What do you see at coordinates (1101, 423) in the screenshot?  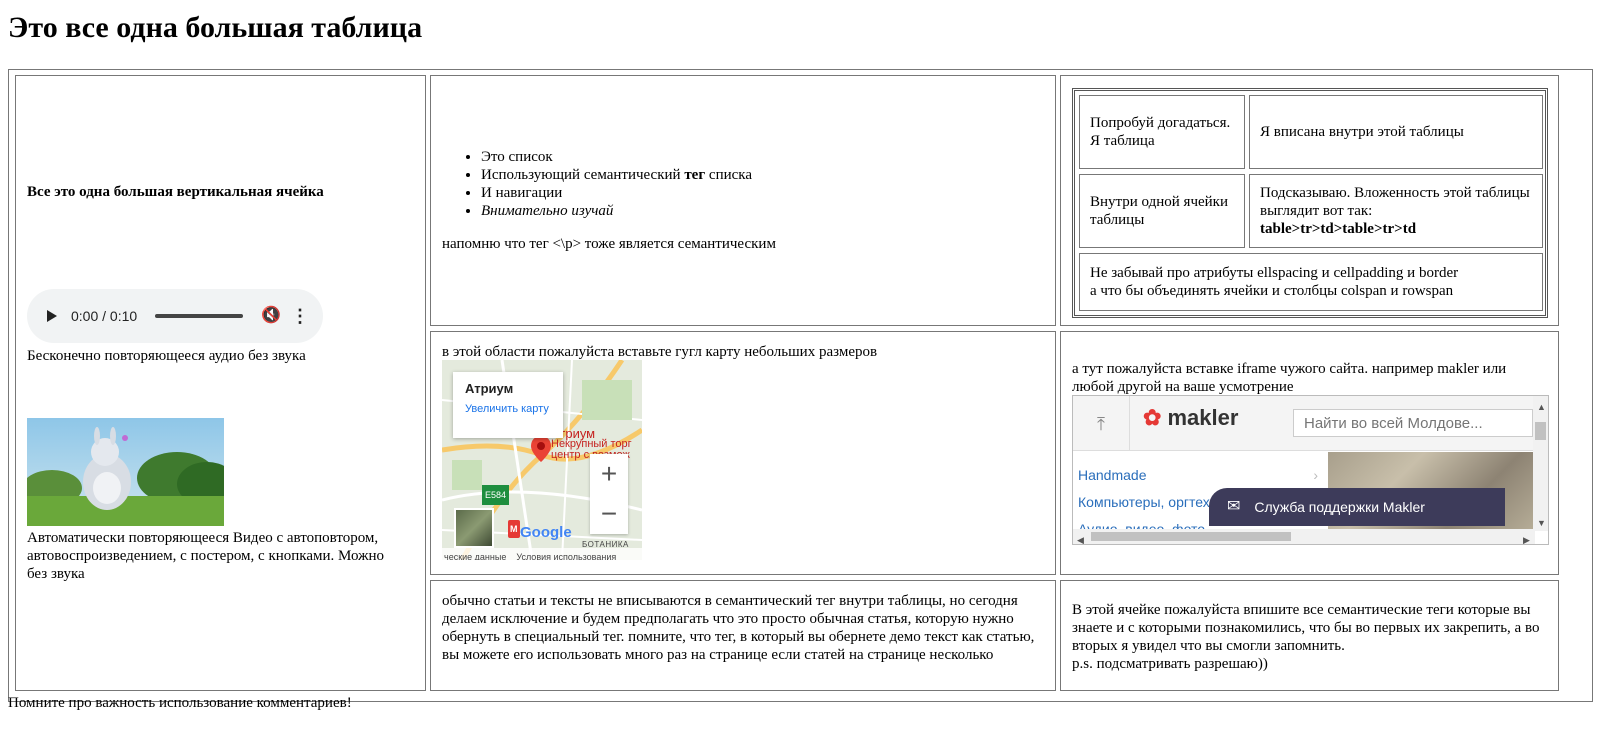 I see `scroll-up-icon: ⤒` at bounding box center [1101, 423].